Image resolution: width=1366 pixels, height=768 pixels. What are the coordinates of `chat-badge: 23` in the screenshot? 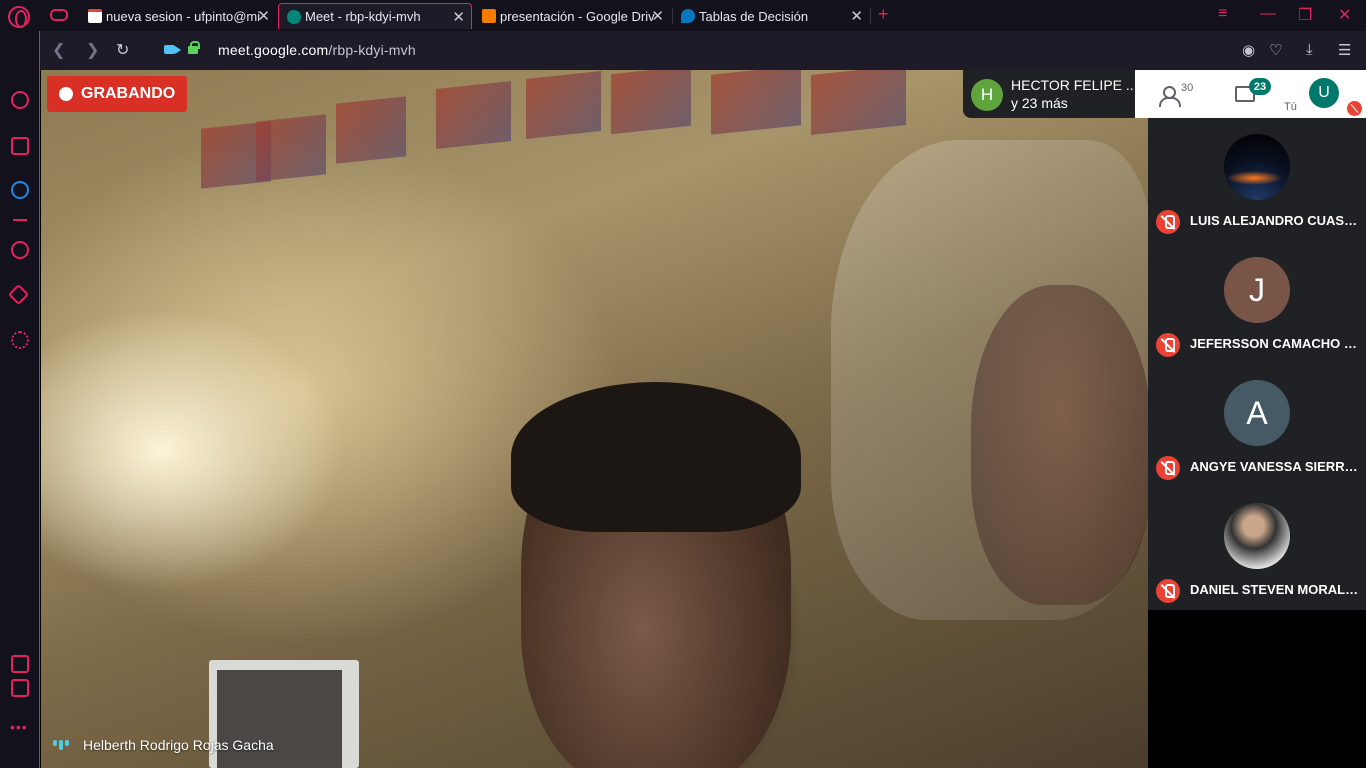 It's located at (1260, 86).